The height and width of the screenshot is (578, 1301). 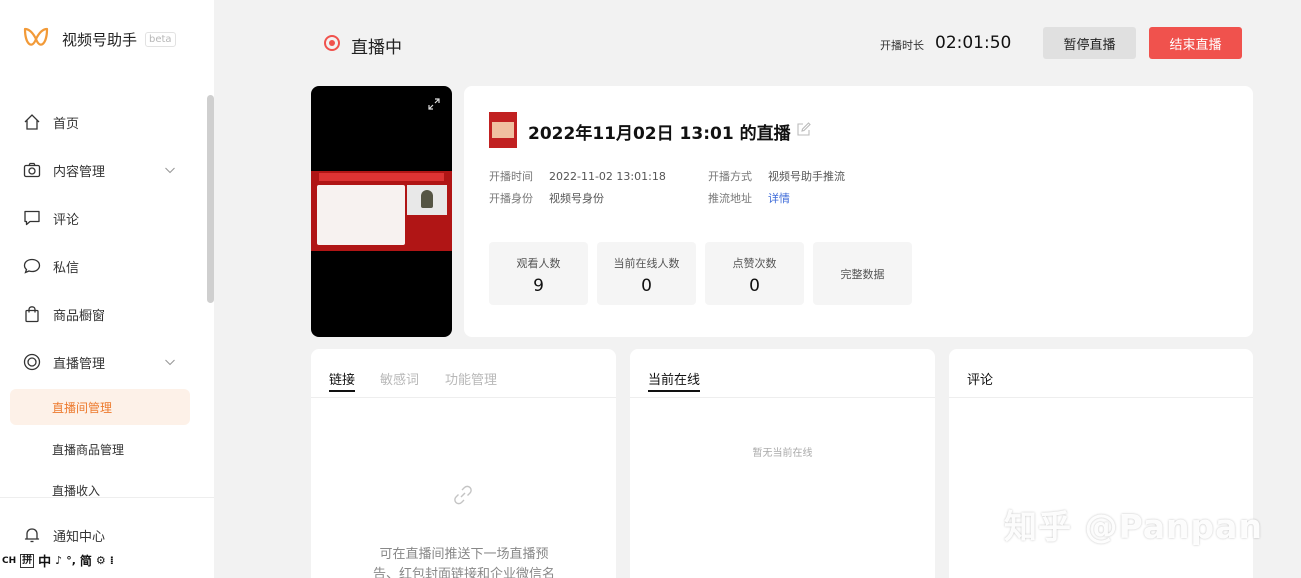 What do you see at coordinates (782, 453) in the screenshot?
I see `online-empty-state: 暂无当前在线` at bounding box center [782, 453].